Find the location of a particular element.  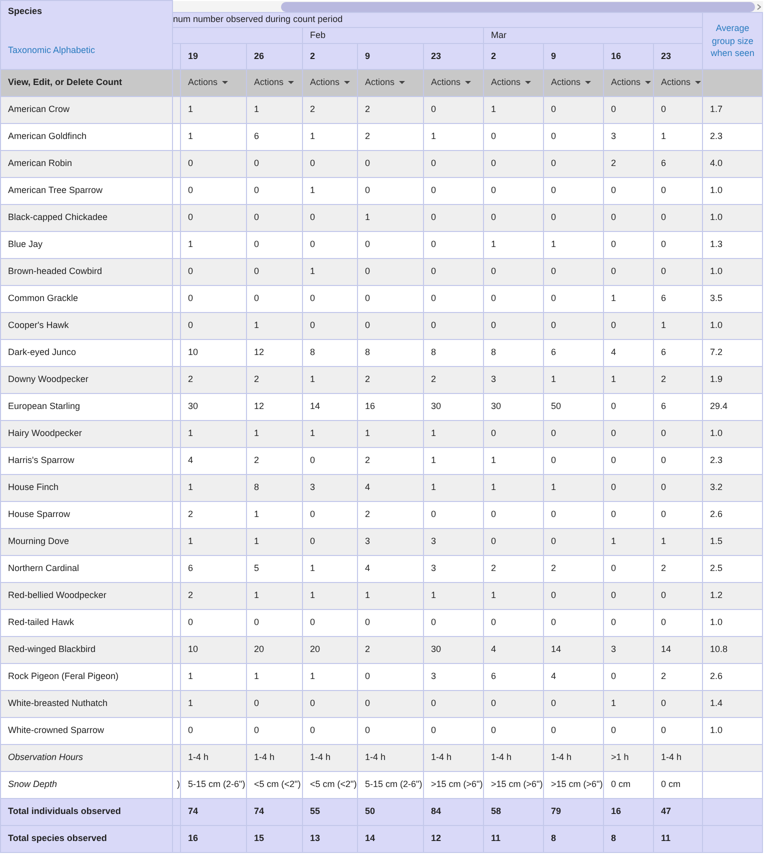

species-name: White-crowned Sparrow is located at coordinates (86, 731).